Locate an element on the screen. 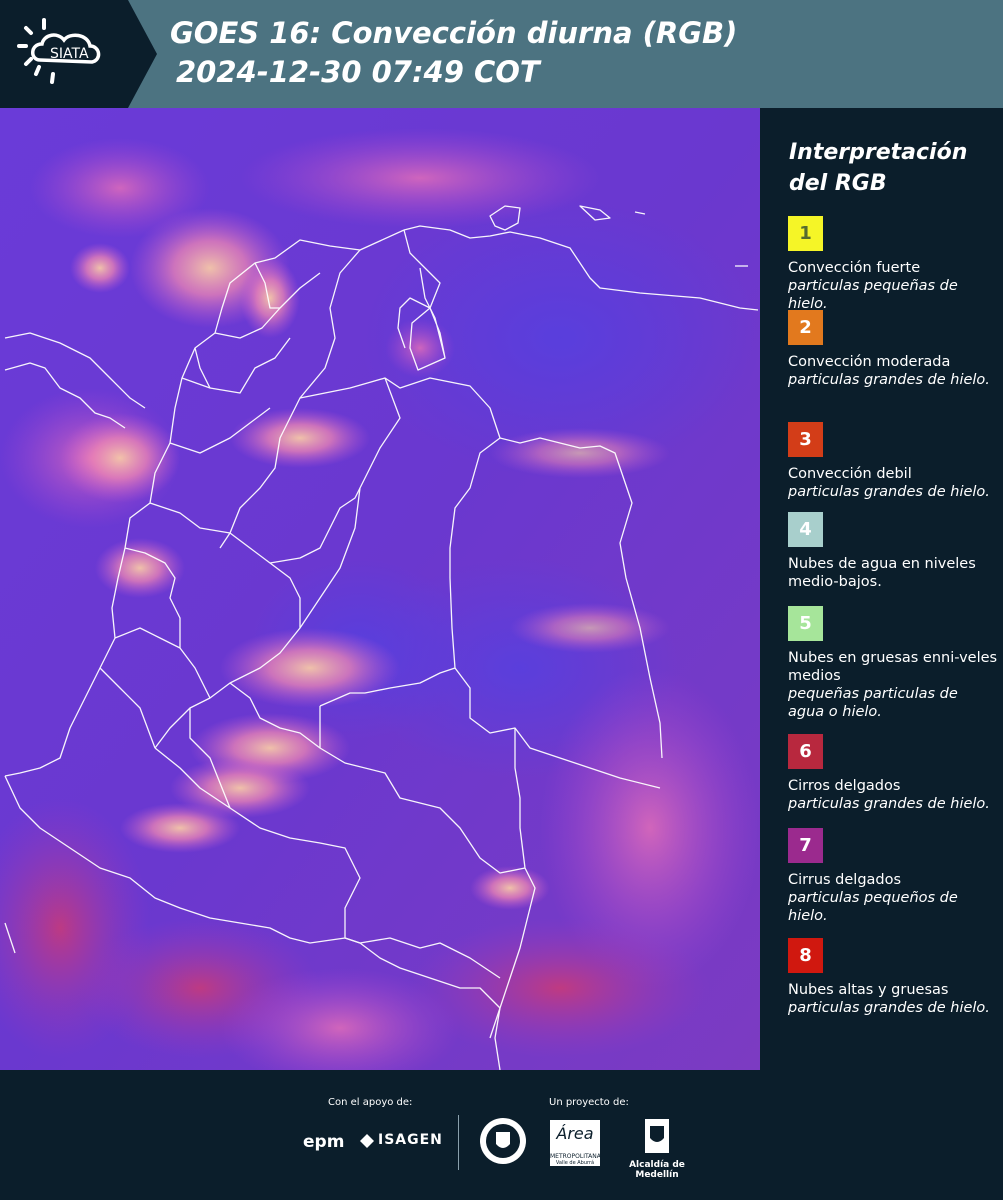 This screenshot has width=1003, height=1200. siata-logo-text: SIATA is located at coordinates (69, 54).